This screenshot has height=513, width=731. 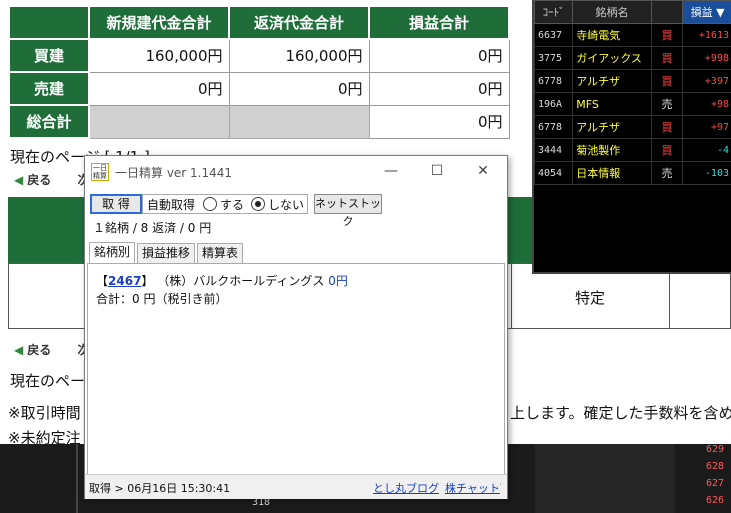 I want to click on stock-code-link: 2467, so click(x=124, y=281).